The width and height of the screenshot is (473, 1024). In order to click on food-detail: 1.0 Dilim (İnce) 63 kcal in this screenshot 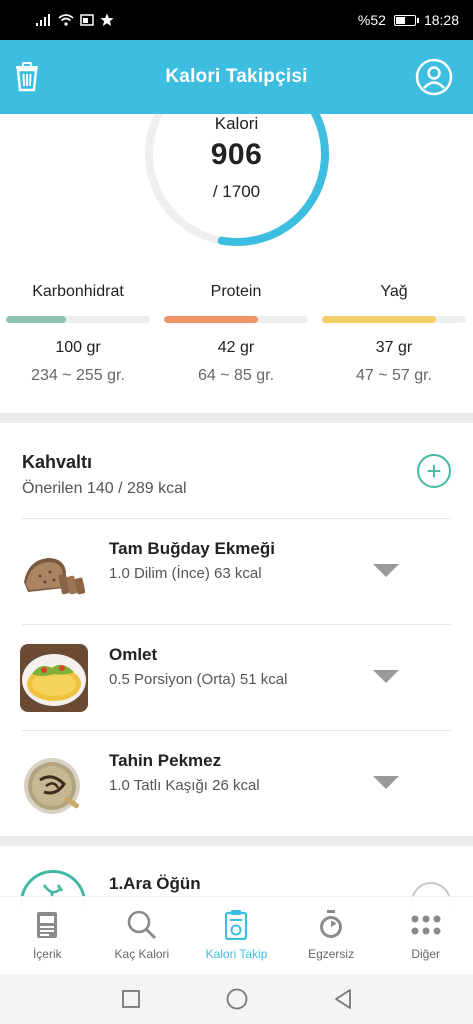, I will do `click(185, 573)`.